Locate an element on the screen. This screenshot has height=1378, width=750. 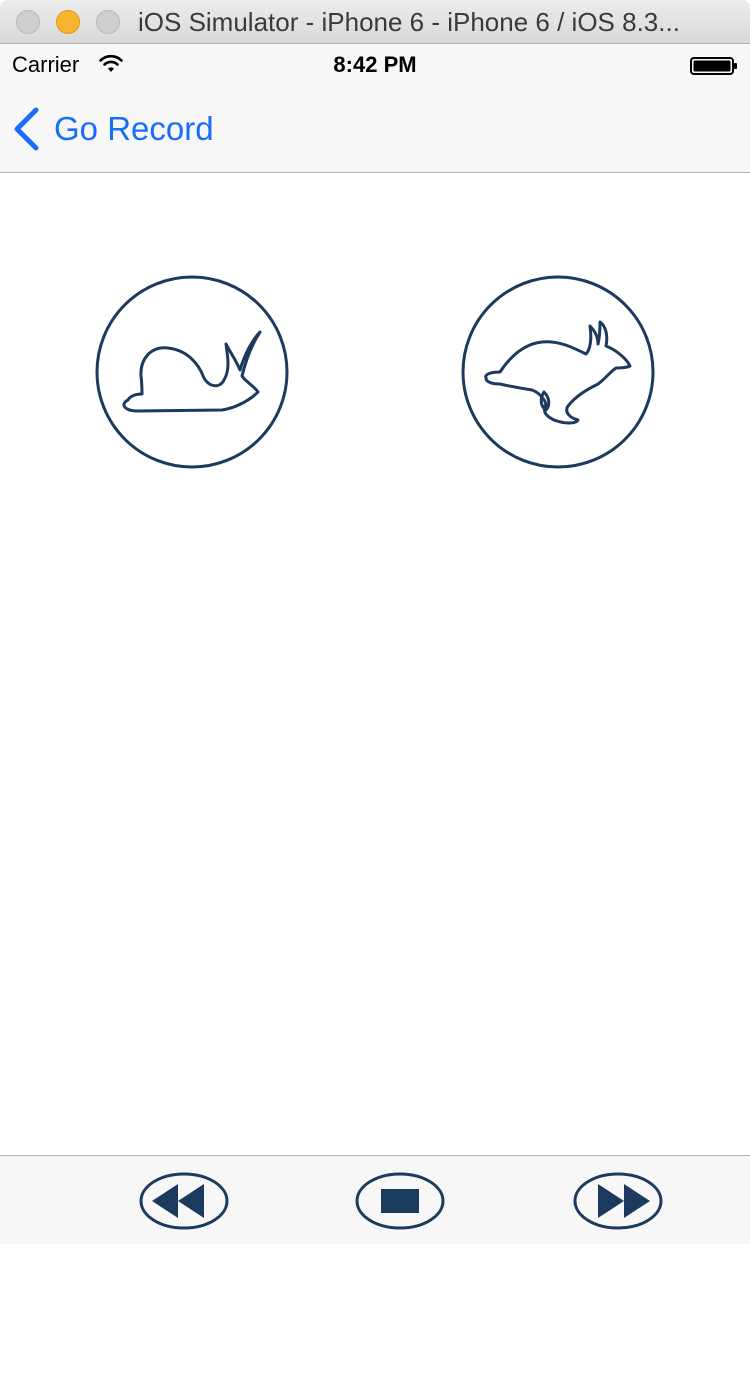
fast-forward-icon is located at coordinates (618, 1201).